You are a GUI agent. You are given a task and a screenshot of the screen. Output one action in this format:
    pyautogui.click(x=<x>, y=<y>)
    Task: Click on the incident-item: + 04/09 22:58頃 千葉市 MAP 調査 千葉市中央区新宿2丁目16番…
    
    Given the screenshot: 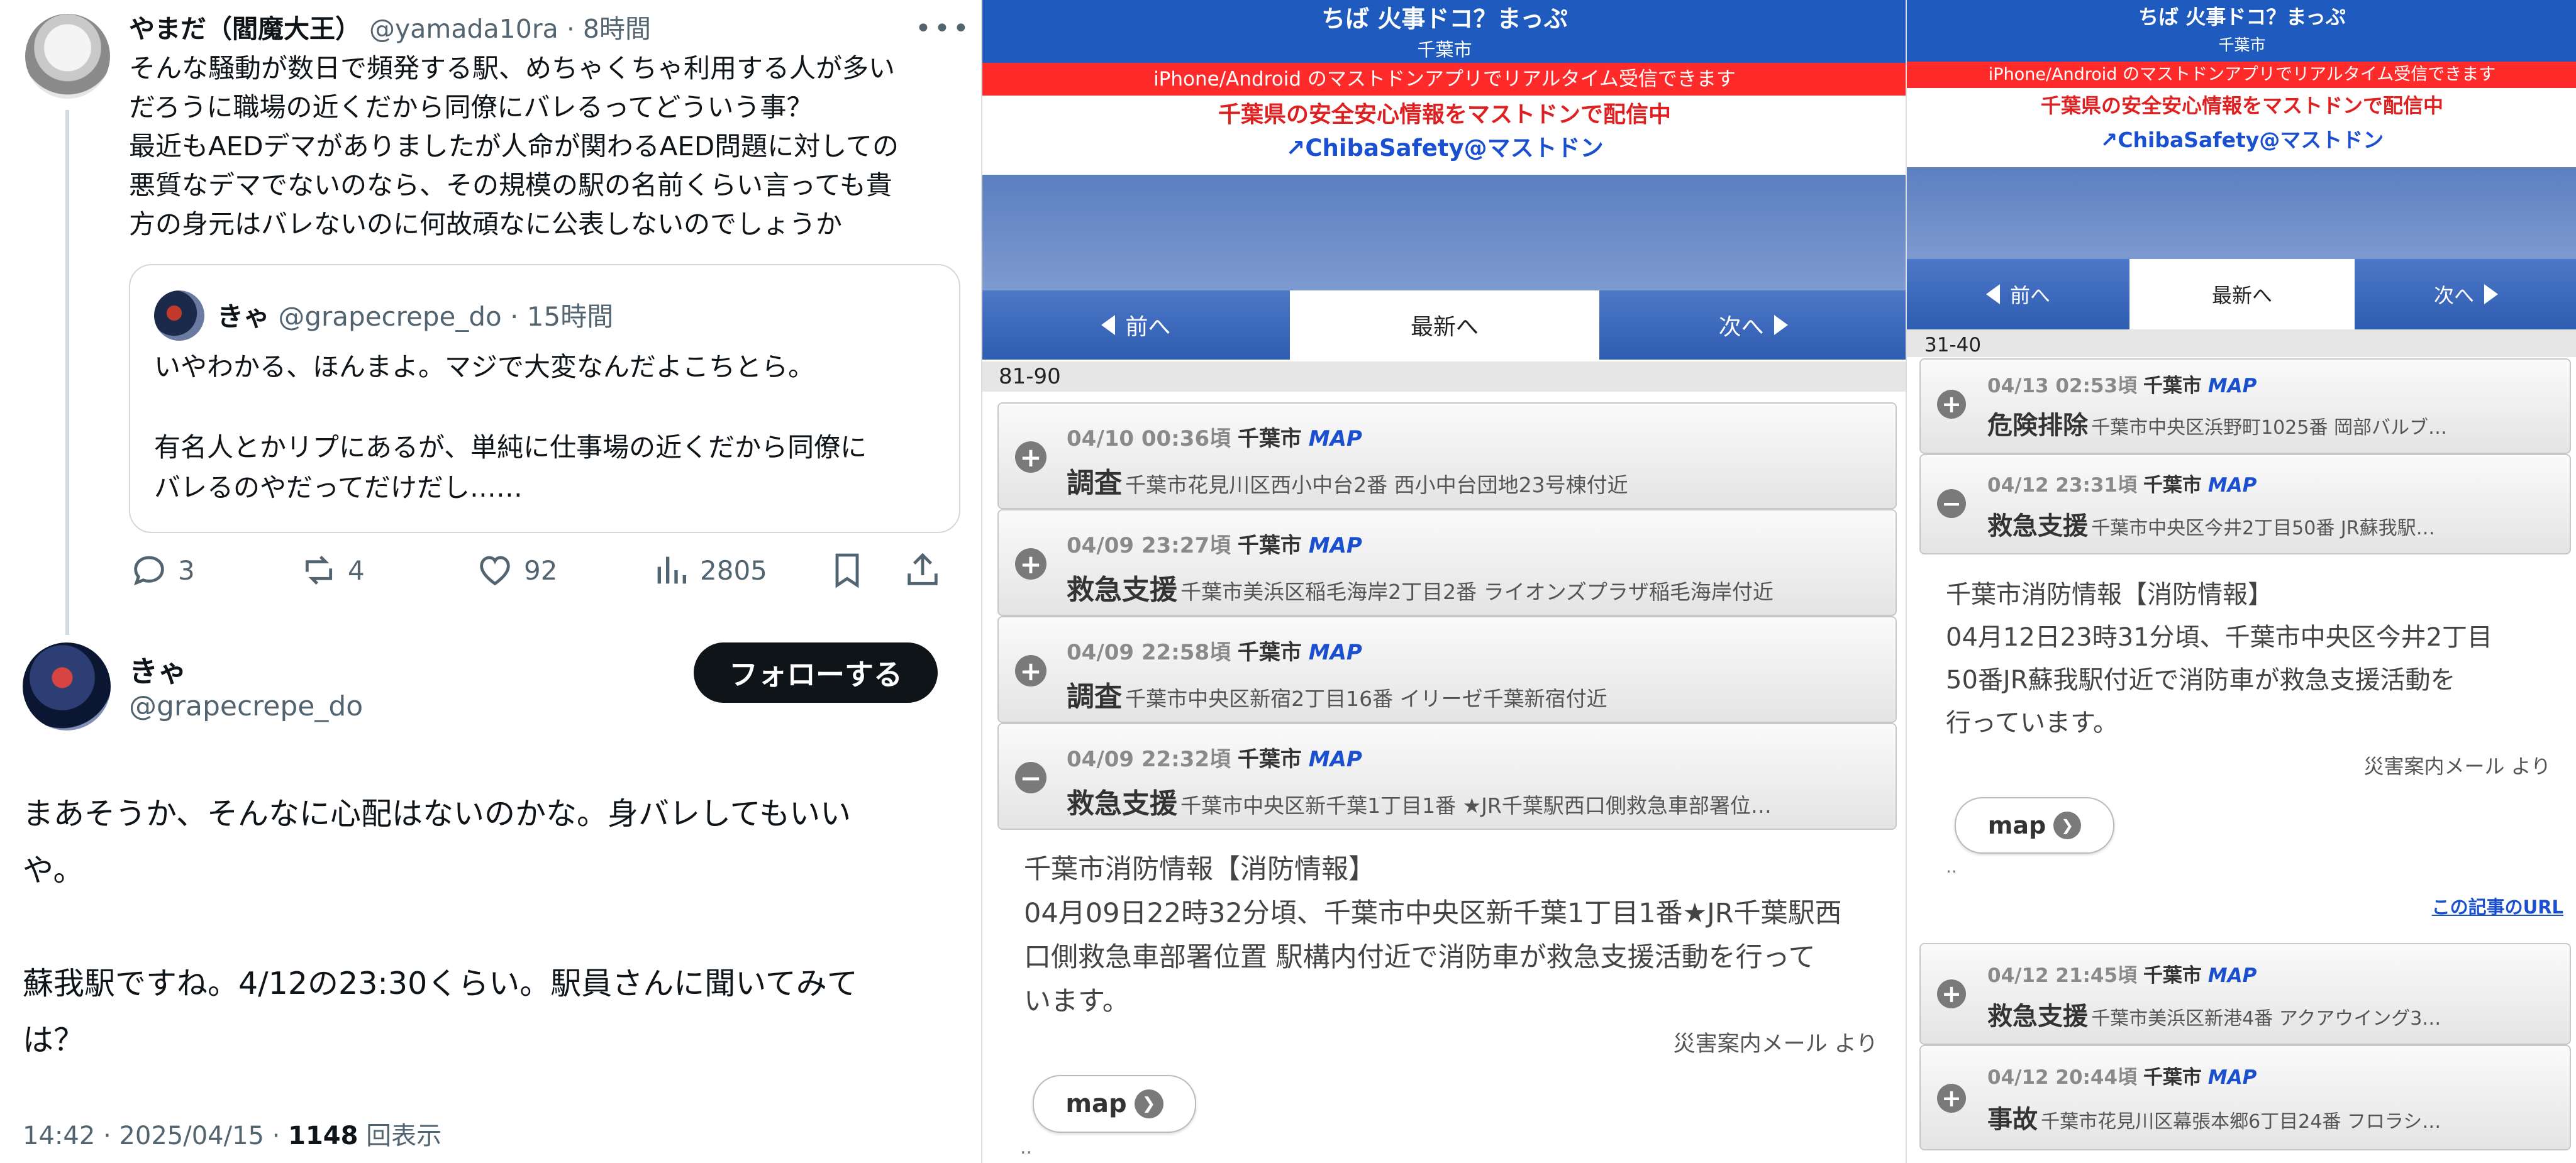 What is the action you would take?
    pyautogui.click(x=1447, y=670)
    